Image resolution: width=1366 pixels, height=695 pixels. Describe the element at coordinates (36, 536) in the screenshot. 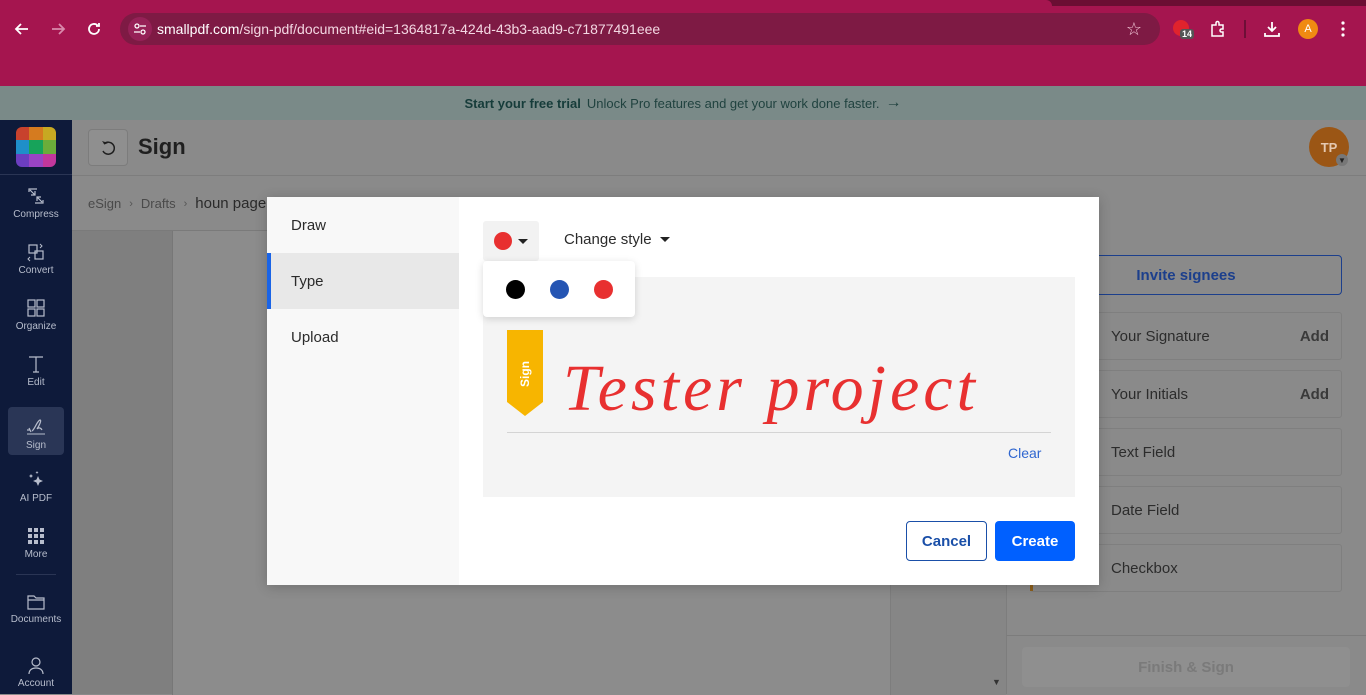

I see `grid-icon` at that location.